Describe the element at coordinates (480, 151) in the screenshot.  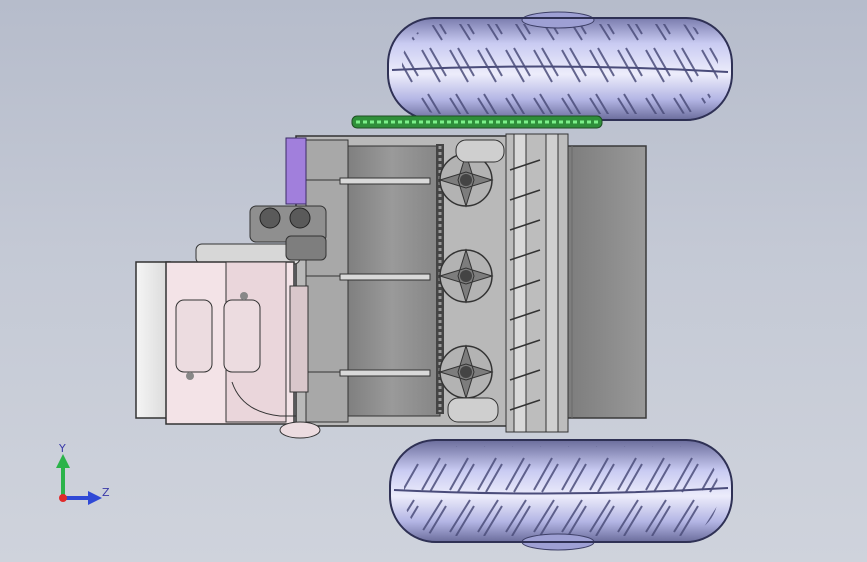
I see `idler-roller-top` at that location.